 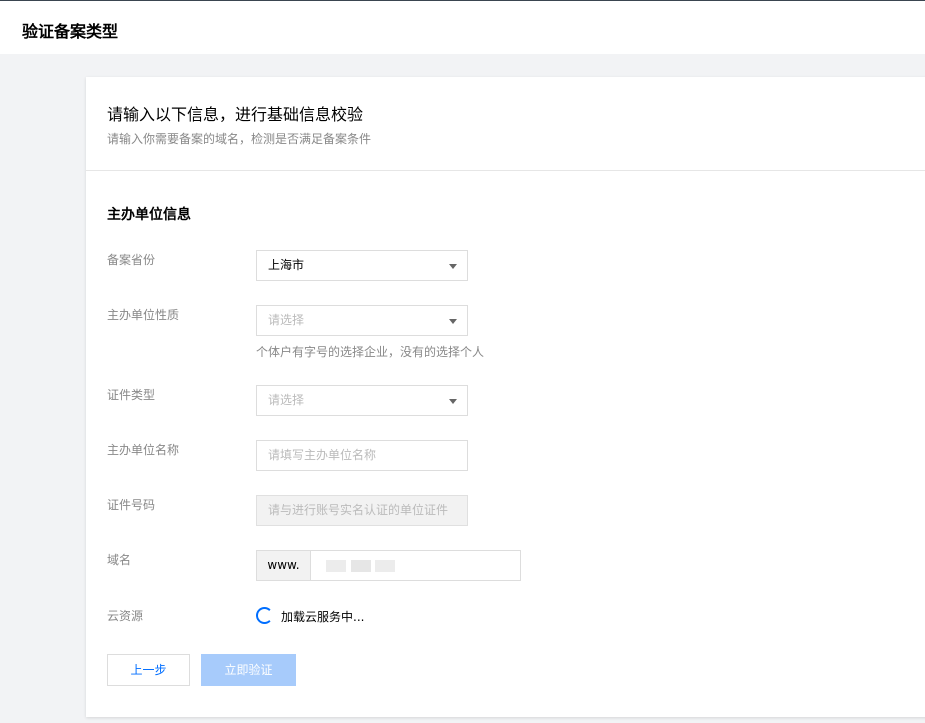 What do you see at coordinates (286, 320) in the screenshot?
I see `org-type-placeholder: 请选择` at bounding box center [286, 320].